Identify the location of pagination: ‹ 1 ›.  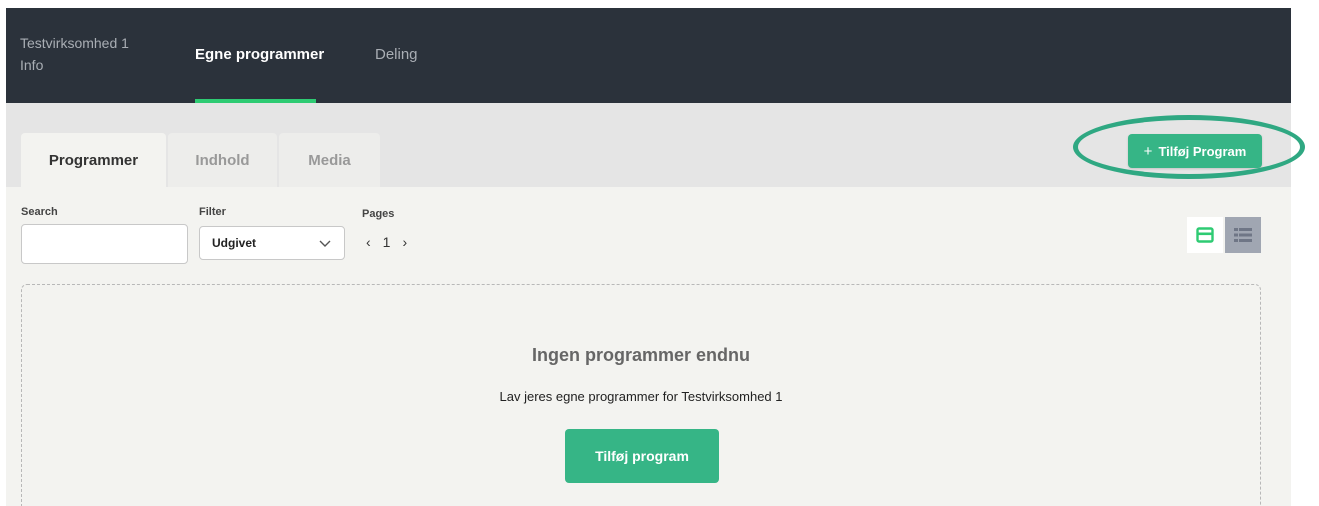
(386, 242).